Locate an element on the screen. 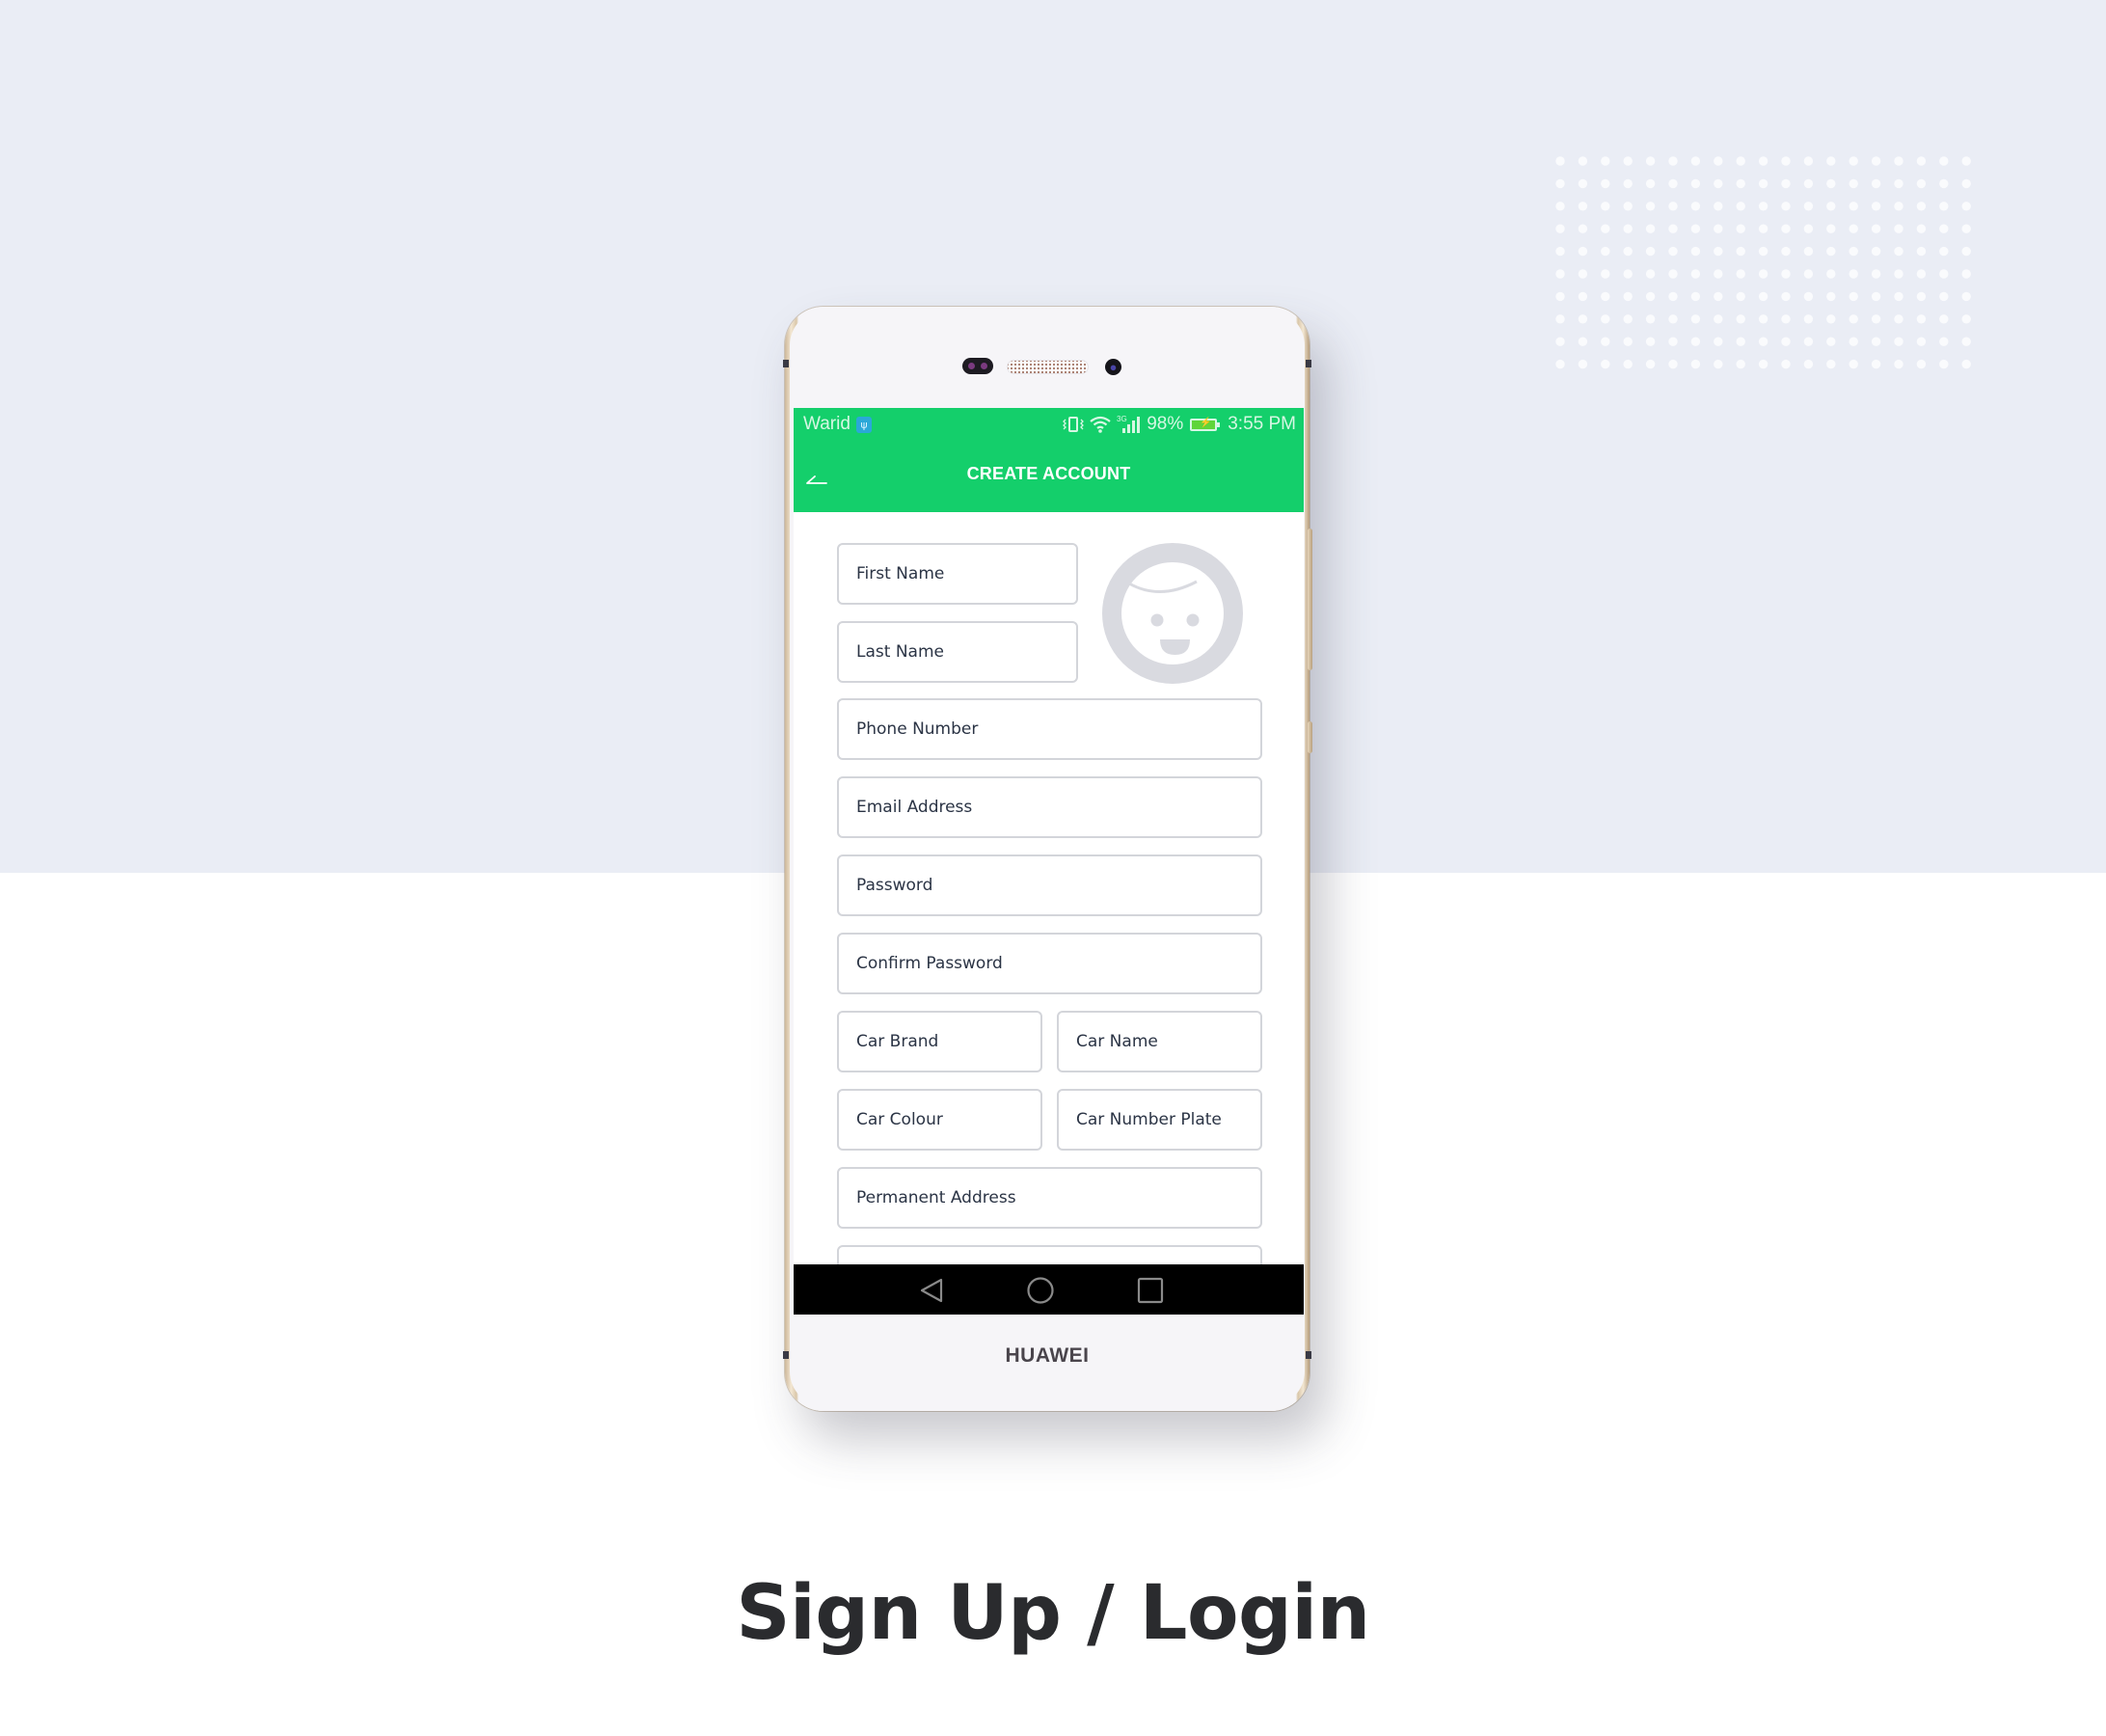  usb-icon: ψ is located at coordinates (864, 425).